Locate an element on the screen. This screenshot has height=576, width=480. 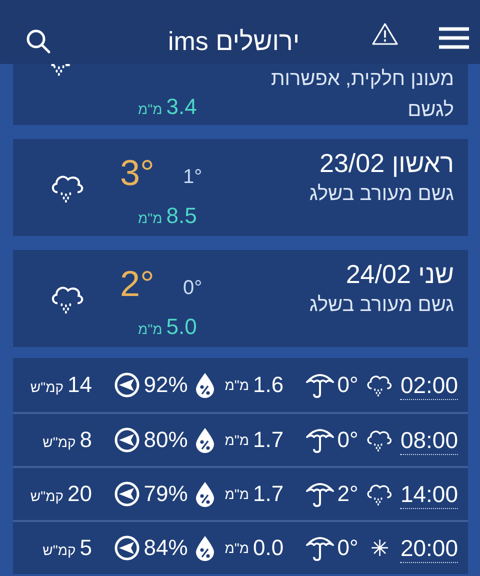
low-temperature: 0° is located at coordinates (192, 288).